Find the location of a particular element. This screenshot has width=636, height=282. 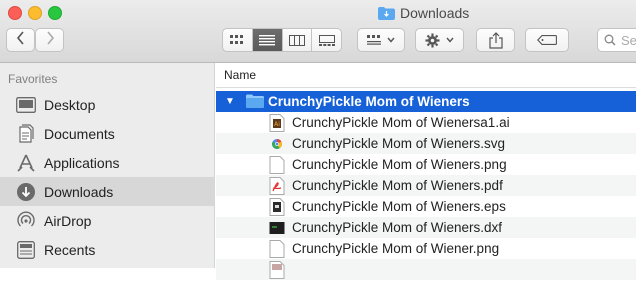

sidebar-item-applications: Applications is located at coordinates (107, 162).